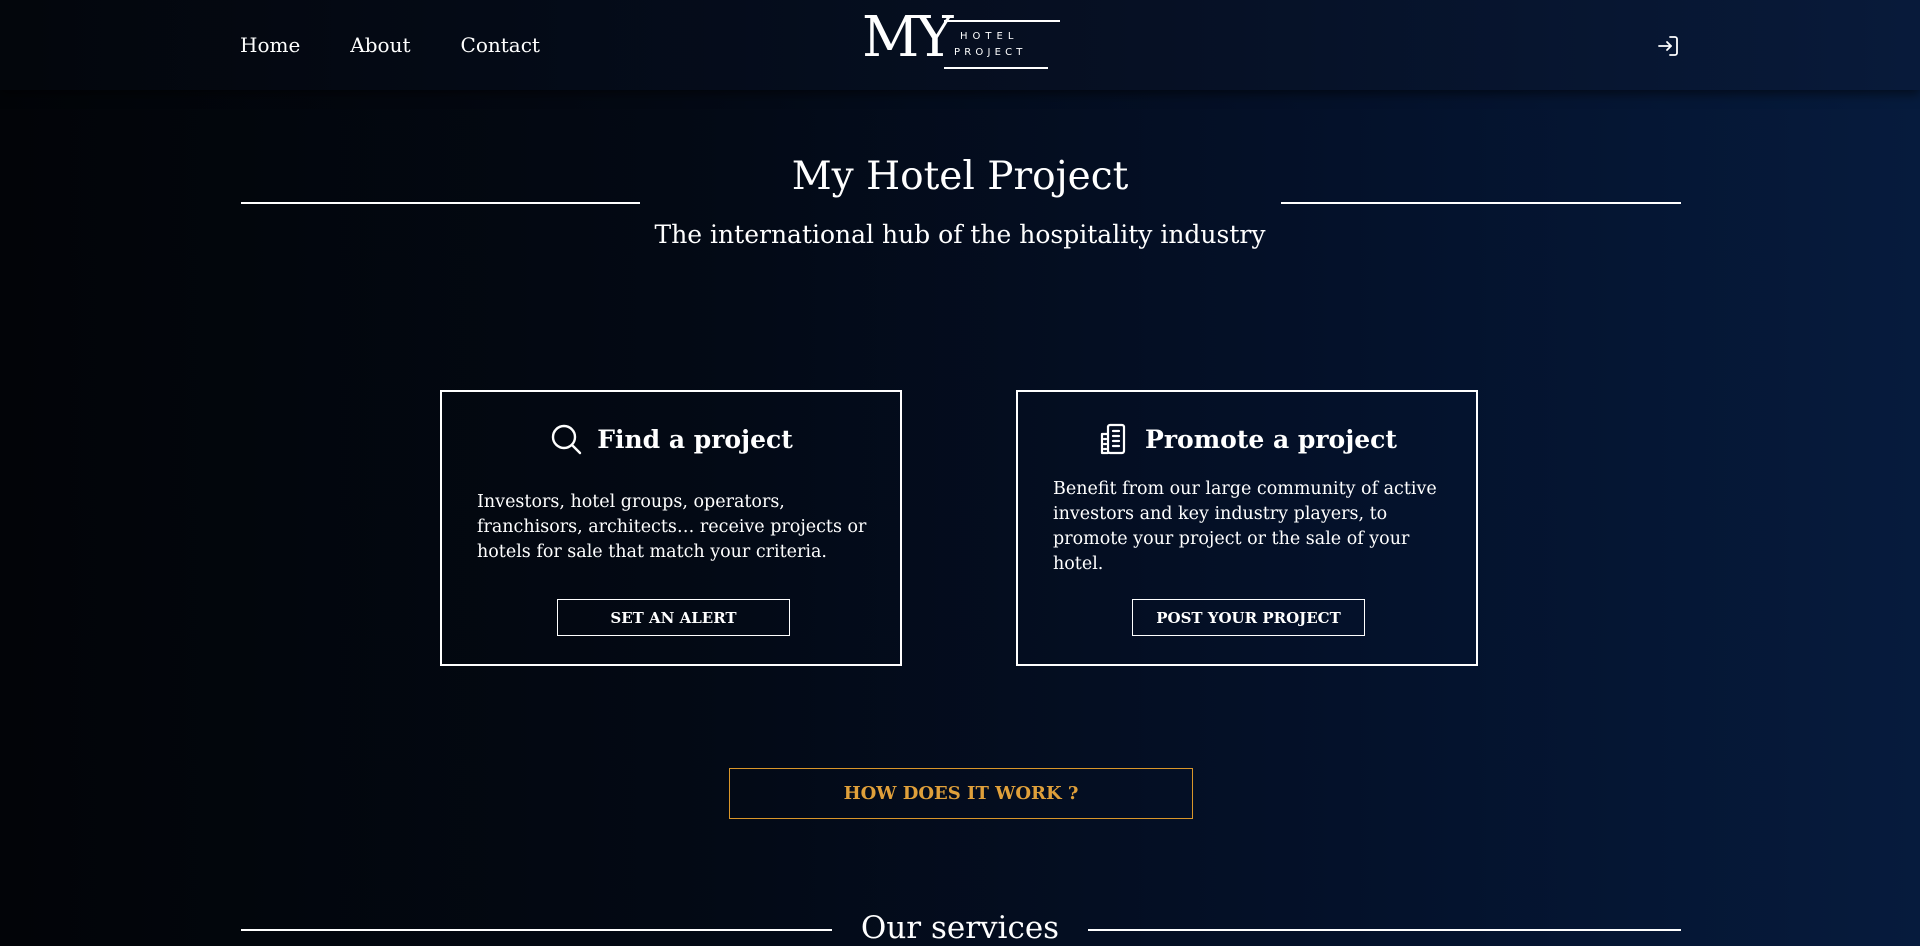  I want to click on nav-contact: Contact, so click(500, 45).